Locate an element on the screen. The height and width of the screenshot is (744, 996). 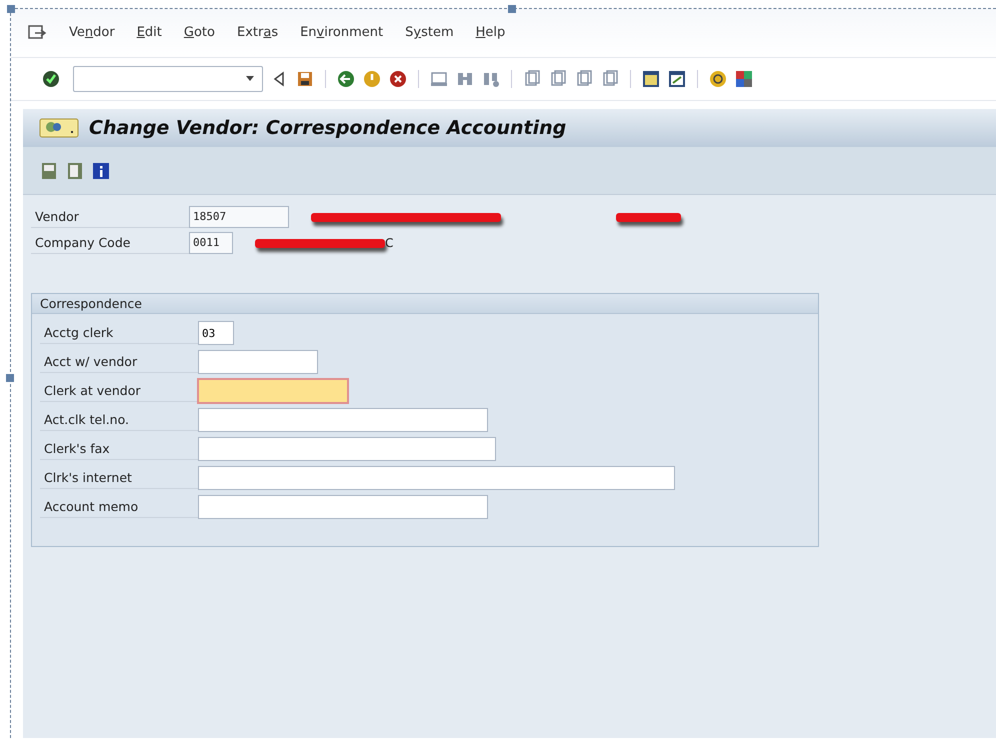
menu-toggle-icon is located at coordinates (59, 128).